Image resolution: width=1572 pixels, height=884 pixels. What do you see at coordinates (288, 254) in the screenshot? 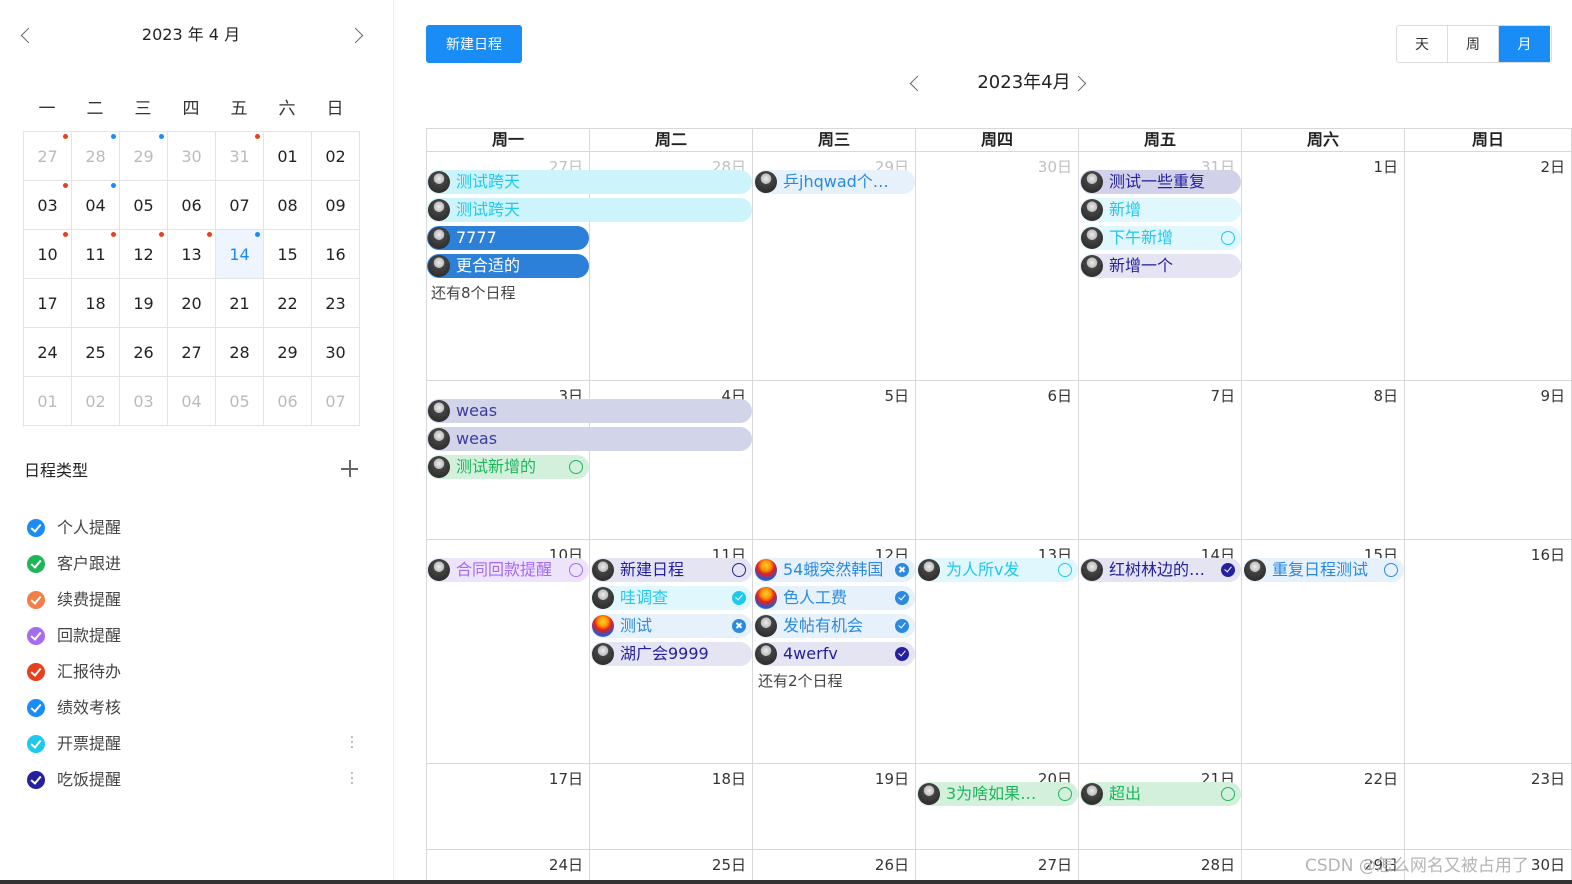
I see `mini-calendar-day: 15` at bounding box center [288, 254].